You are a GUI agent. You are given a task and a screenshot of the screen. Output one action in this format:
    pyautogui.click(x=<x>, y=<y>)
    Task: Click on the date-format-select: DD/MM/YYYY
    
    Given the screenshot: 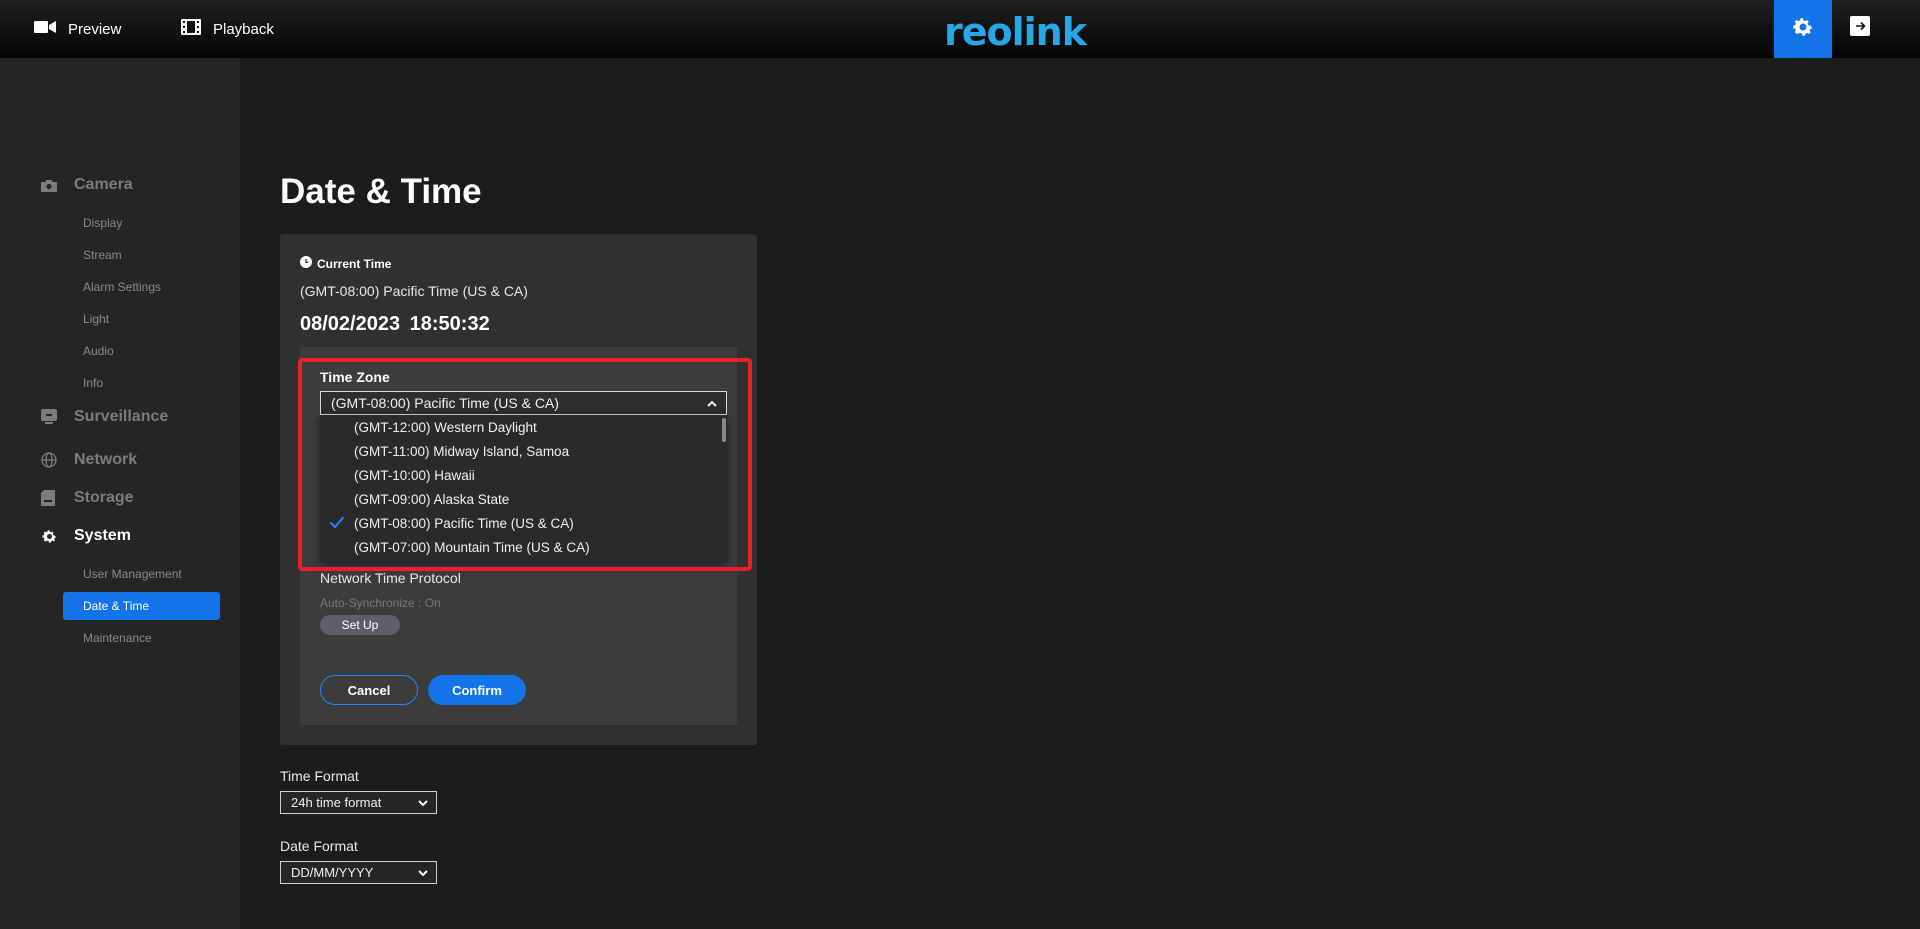 What is the action you would take?
    pyautogui.click(x=358, y=872)
    